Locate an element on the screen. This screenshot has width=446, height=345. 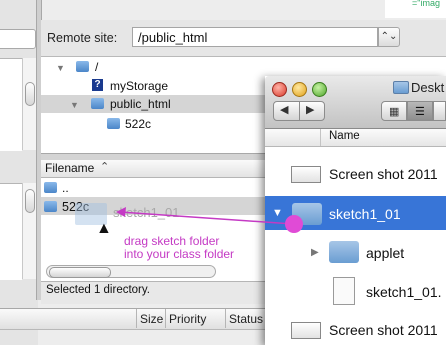
arrow-line is located at coordinates (206, 218).